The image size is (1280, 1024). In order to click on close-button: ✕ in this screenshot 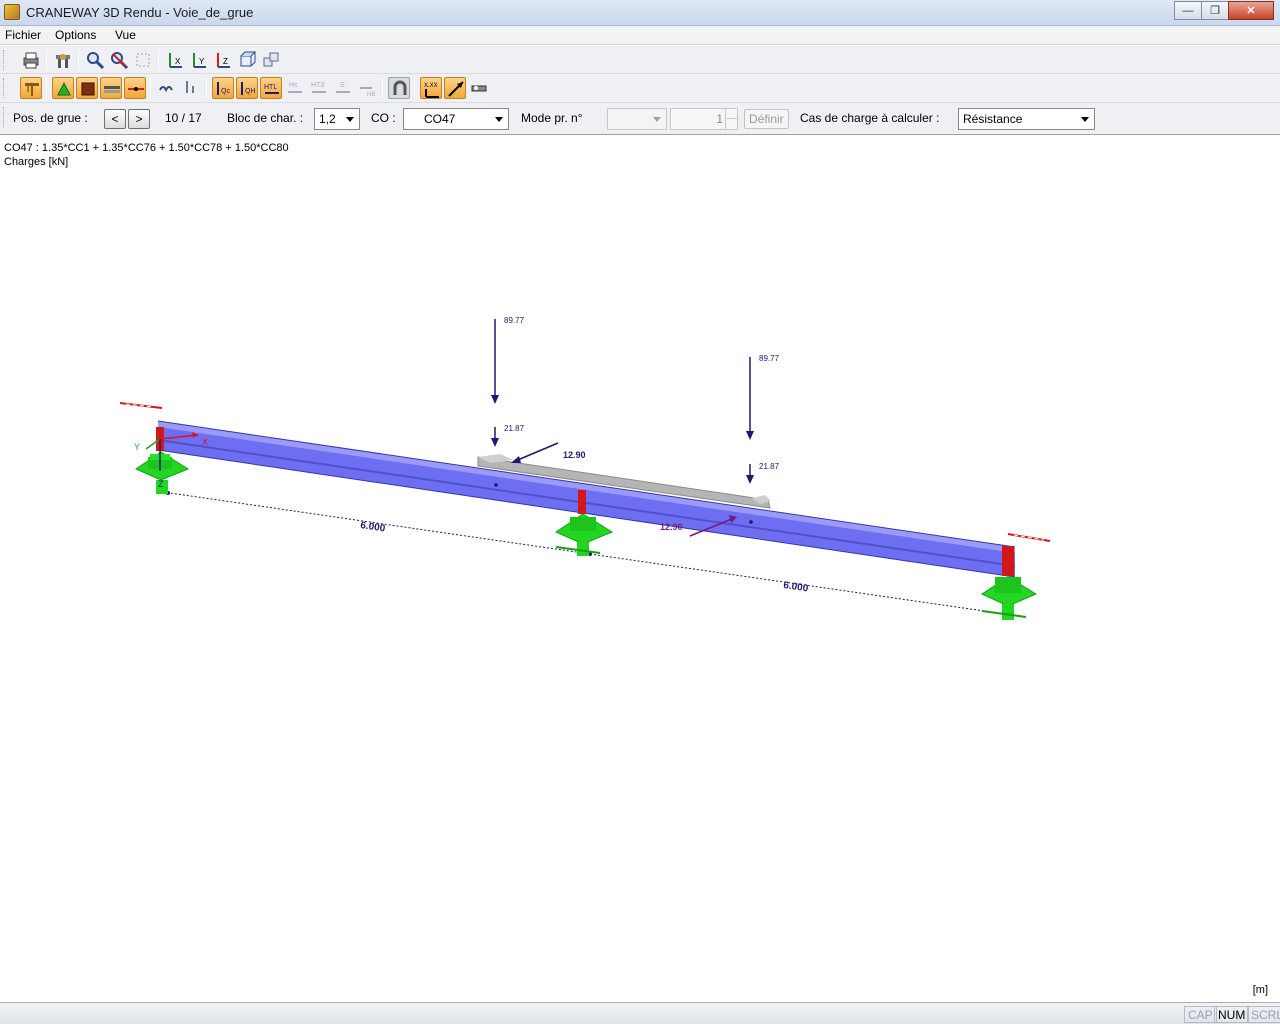, I will do `click(1251, 10)`.